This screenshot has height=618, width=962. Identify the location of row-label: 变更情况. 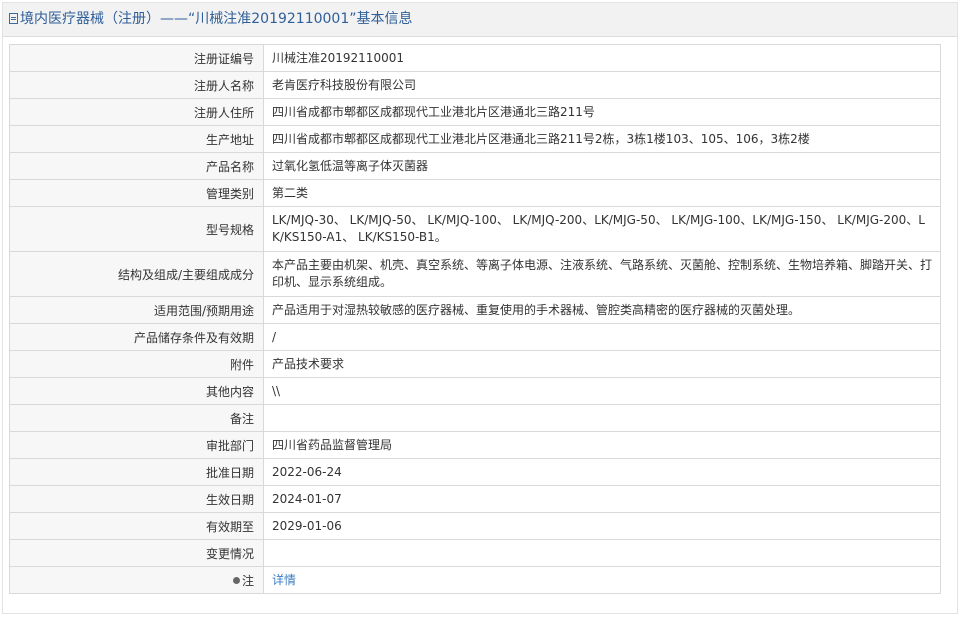
(136, 553).